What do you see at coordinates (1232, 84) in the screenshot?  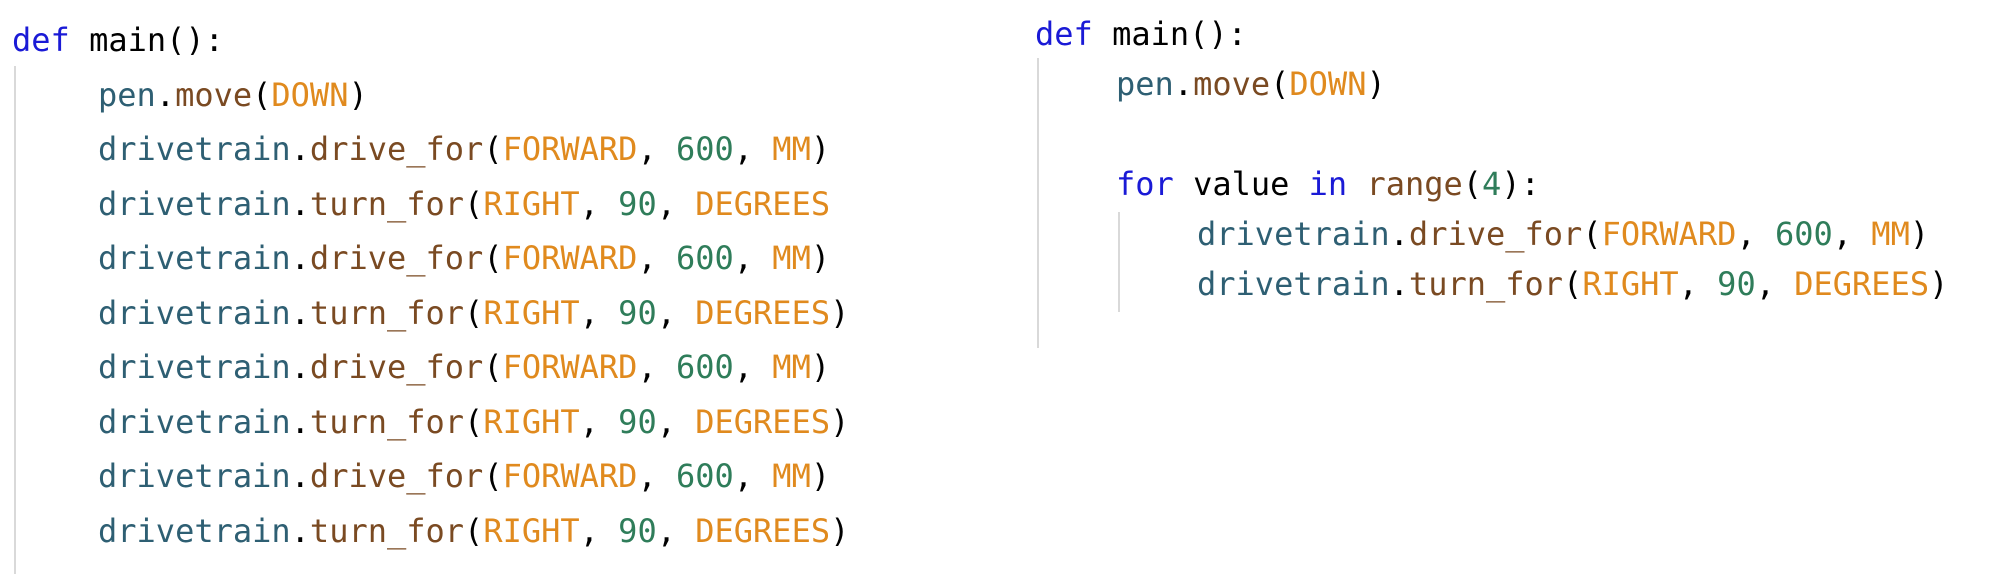 I see `code-token: move` at bounding box center [1232, 84].